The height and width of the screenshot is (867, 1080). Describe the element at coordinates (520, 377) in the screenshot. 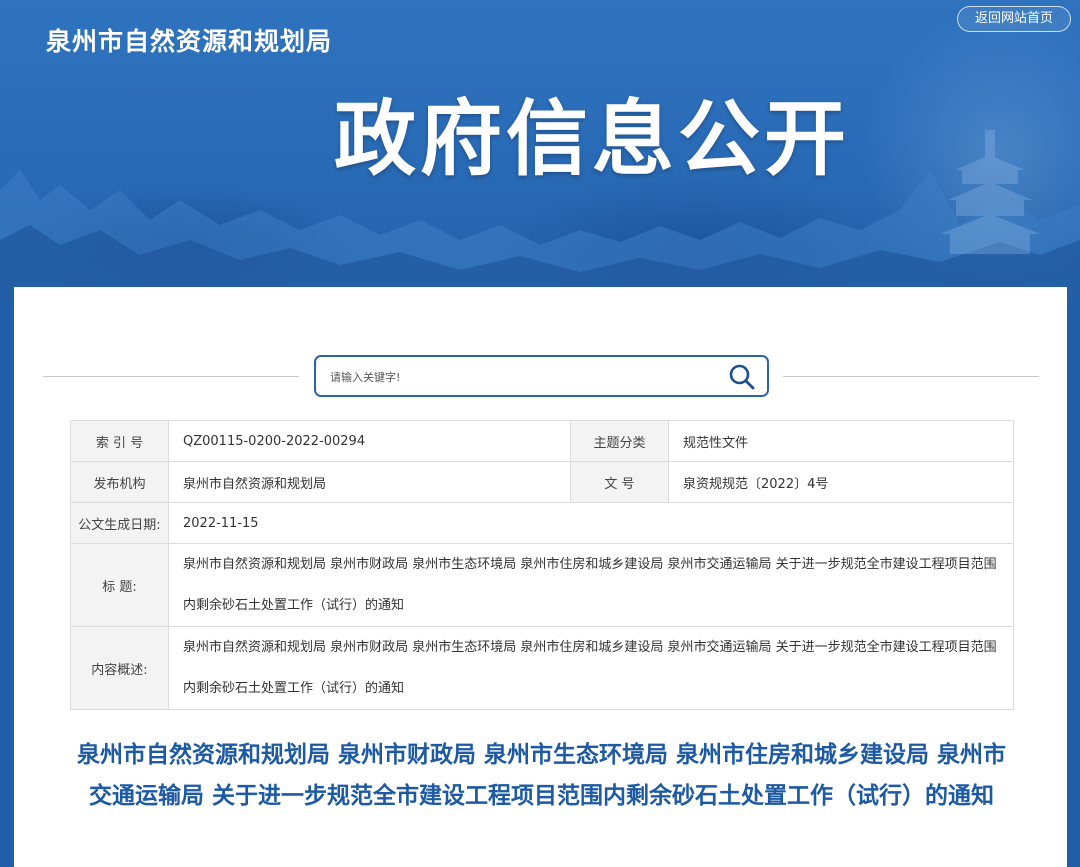

I see `search-input` at that location.